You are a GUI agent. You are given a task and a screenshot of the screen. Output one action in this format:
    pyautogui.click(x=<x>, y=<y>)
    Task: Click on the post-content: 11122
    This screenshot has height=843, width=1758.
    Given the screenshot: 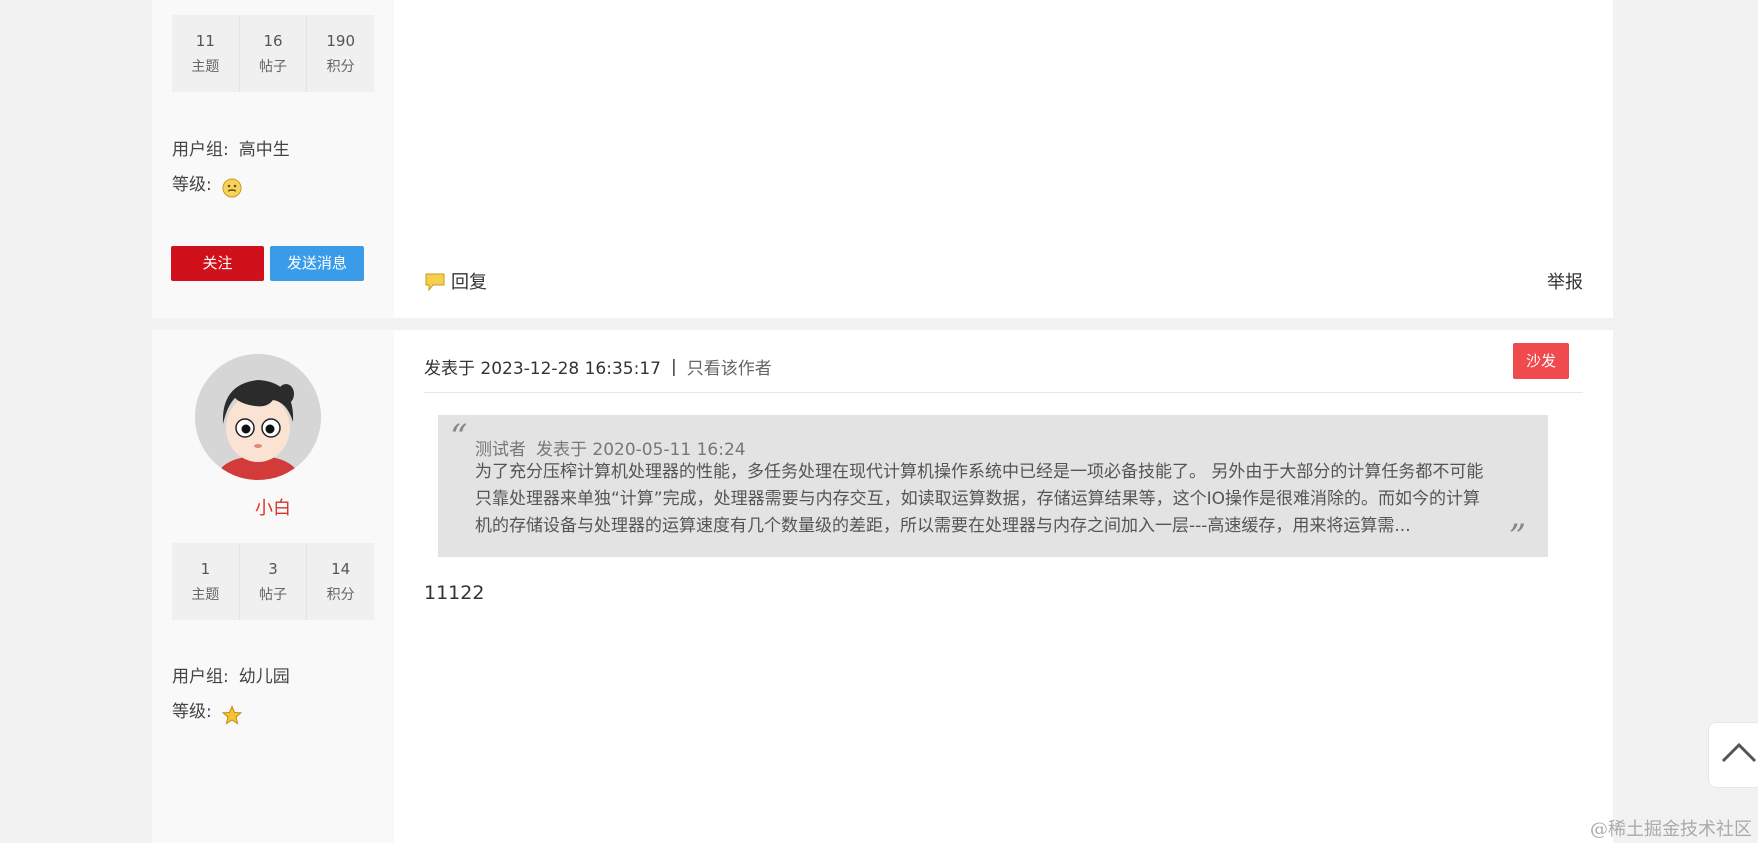 What is the action you would take?
    pyautogui.click(x=454, y=593)
    